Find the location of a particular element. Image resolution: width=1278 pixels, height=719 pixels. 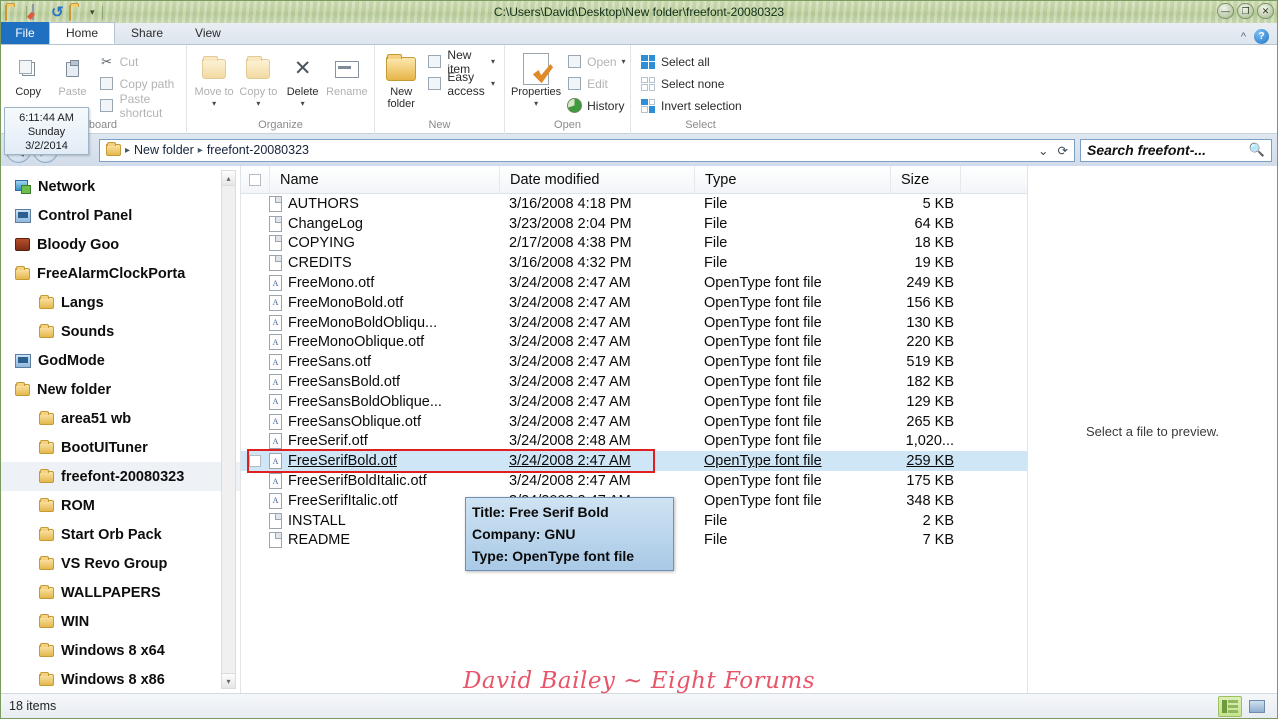

sidebar-item-bootuituner: BootUITuner is located at coordinates (120, 447).